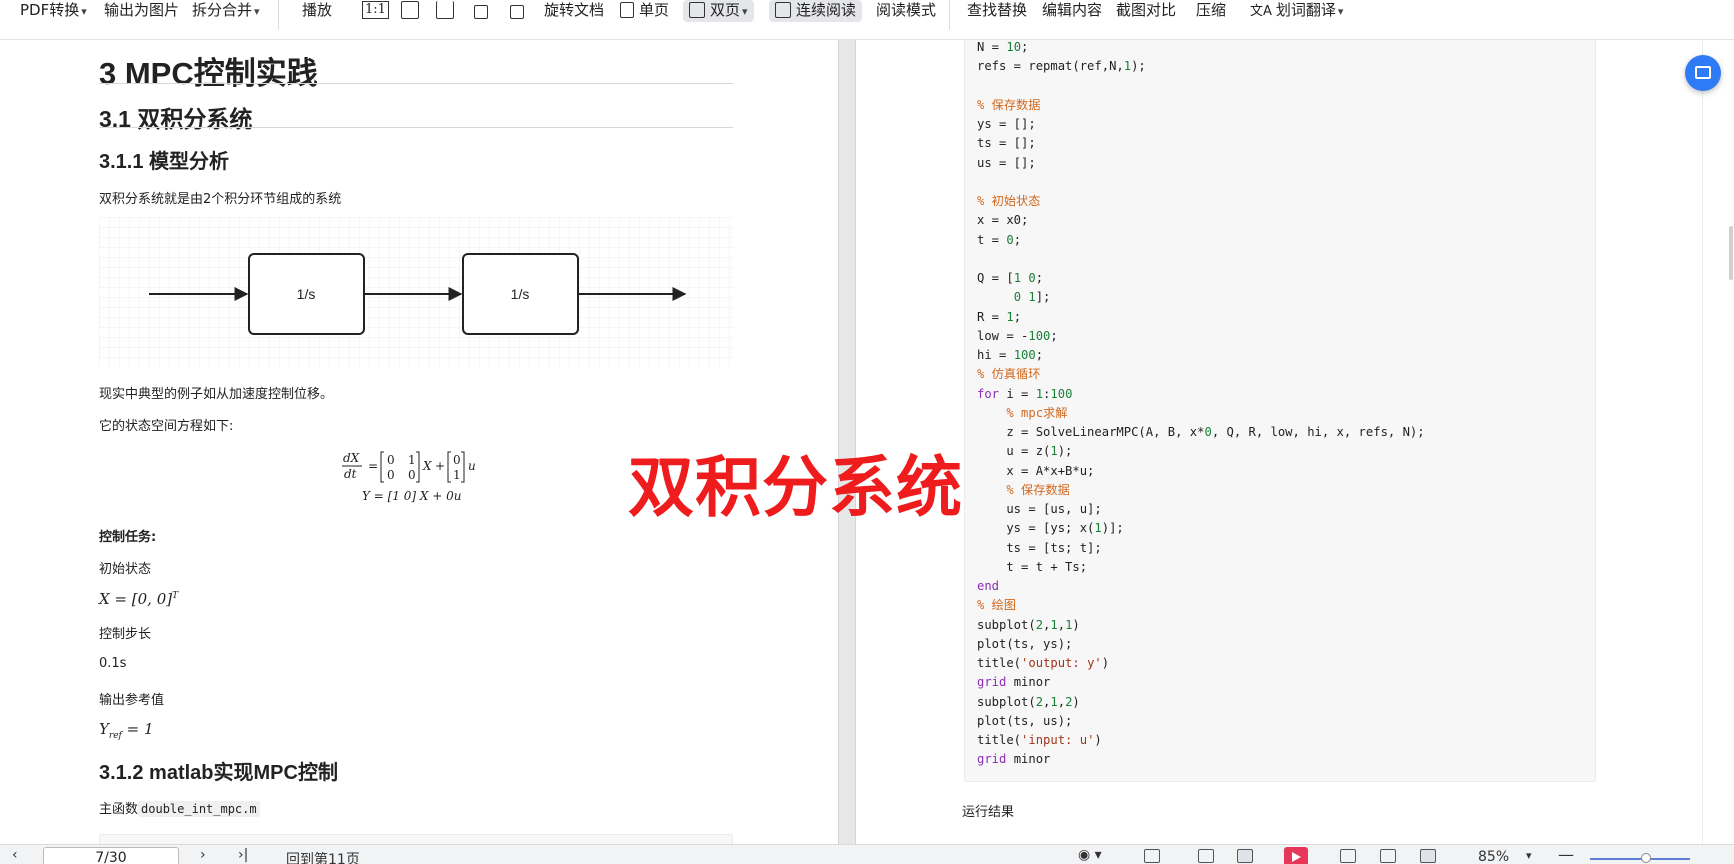 This screenshot has height=864, width=1734. Describe the element at coordinates (412, 460) in the screenshot. I see `svg-text: 1` at that location.